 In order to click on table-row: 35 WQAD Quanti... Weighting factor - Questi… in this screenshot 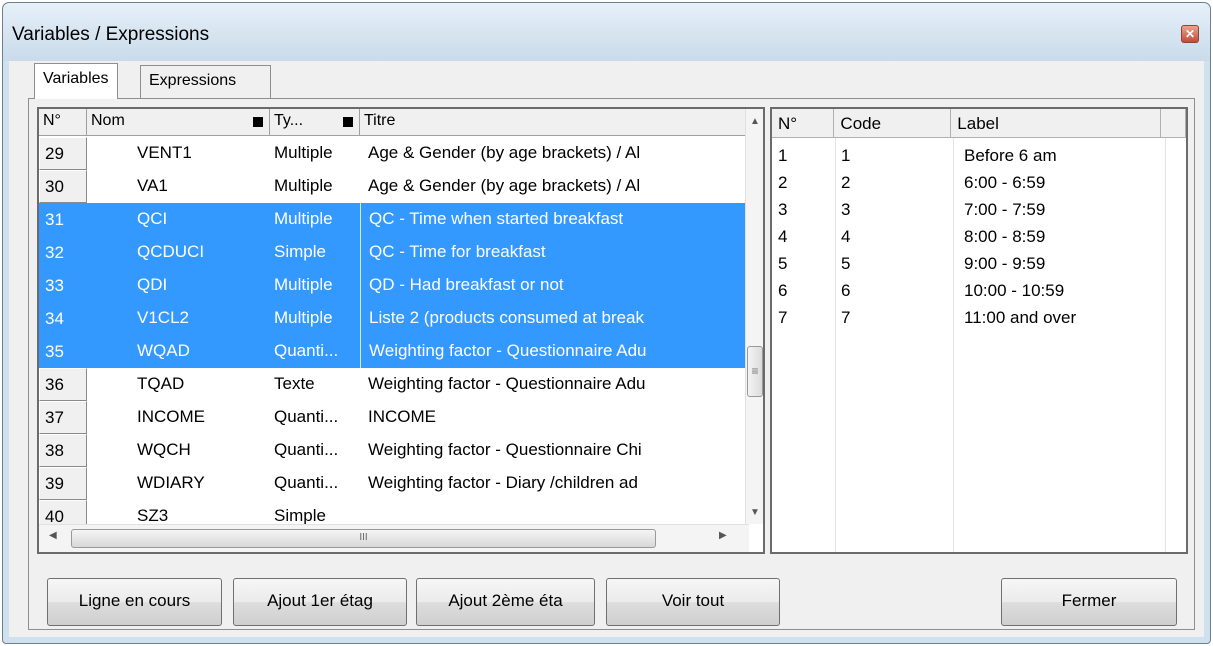, I will do `click(394, 351)`.